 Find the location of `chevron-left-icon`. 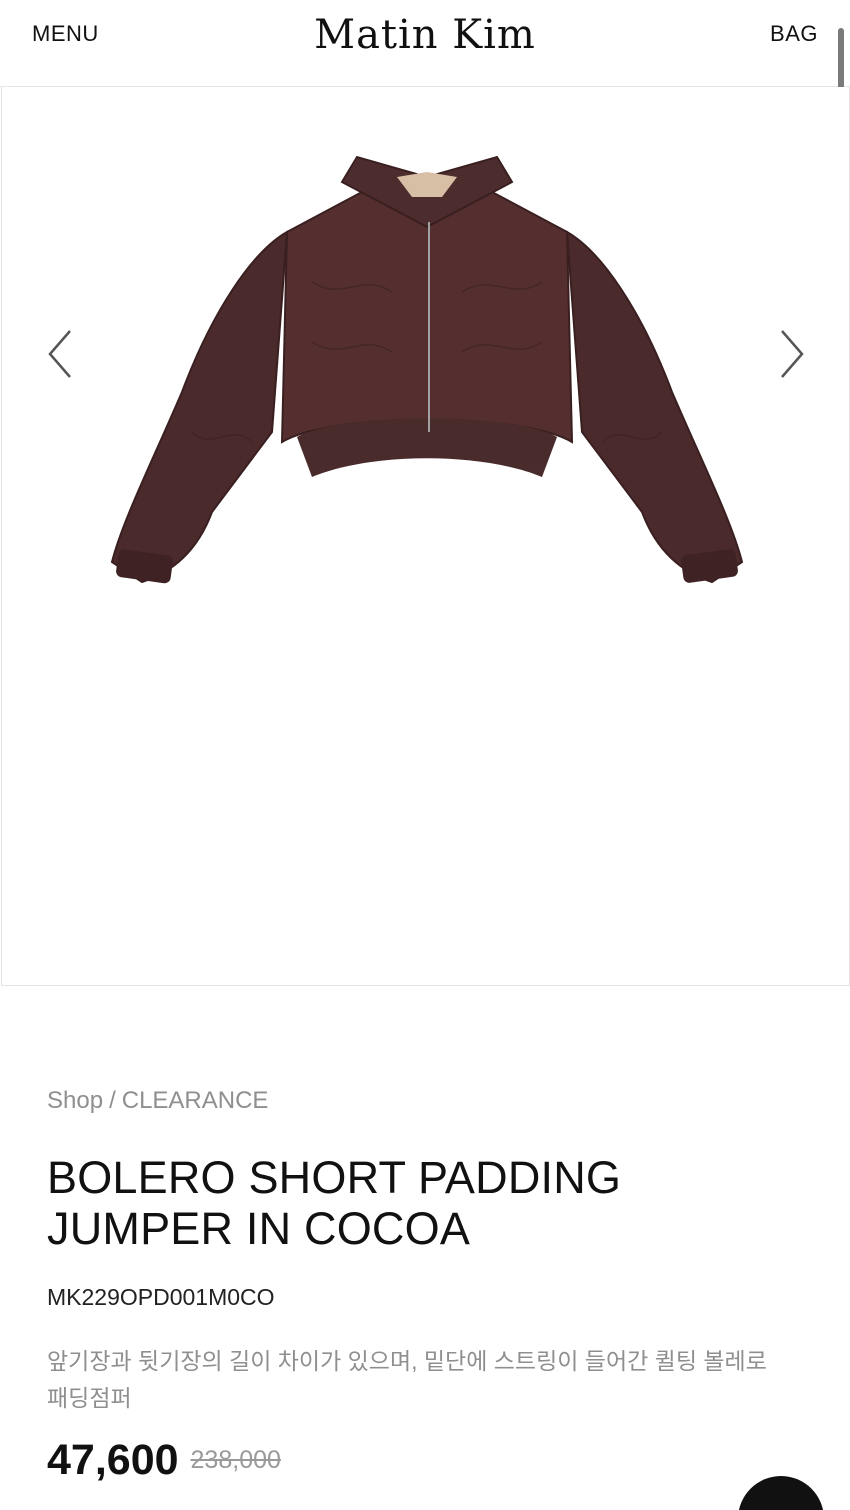

chevron-left-icon is located at coordinates (60, 354).